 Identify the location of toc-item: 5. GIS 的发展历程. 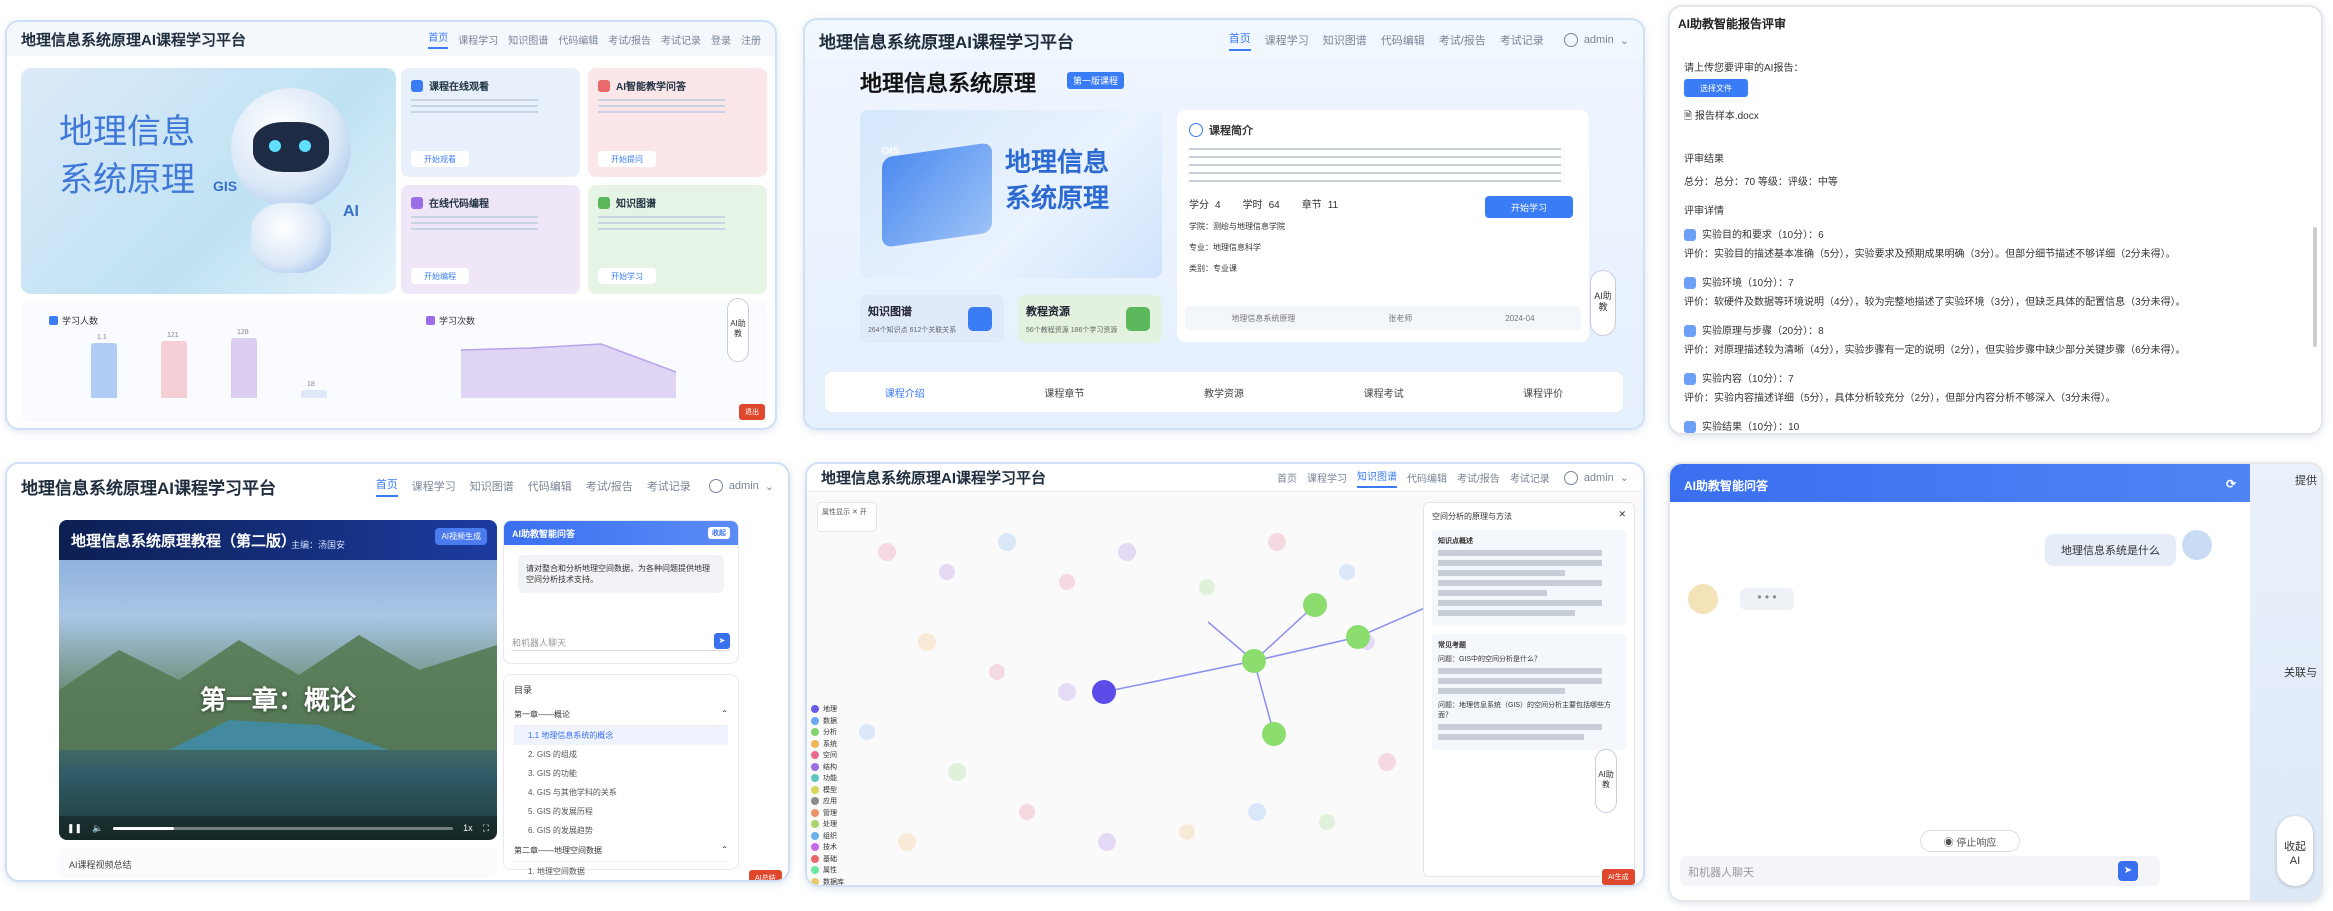
(621, 811).